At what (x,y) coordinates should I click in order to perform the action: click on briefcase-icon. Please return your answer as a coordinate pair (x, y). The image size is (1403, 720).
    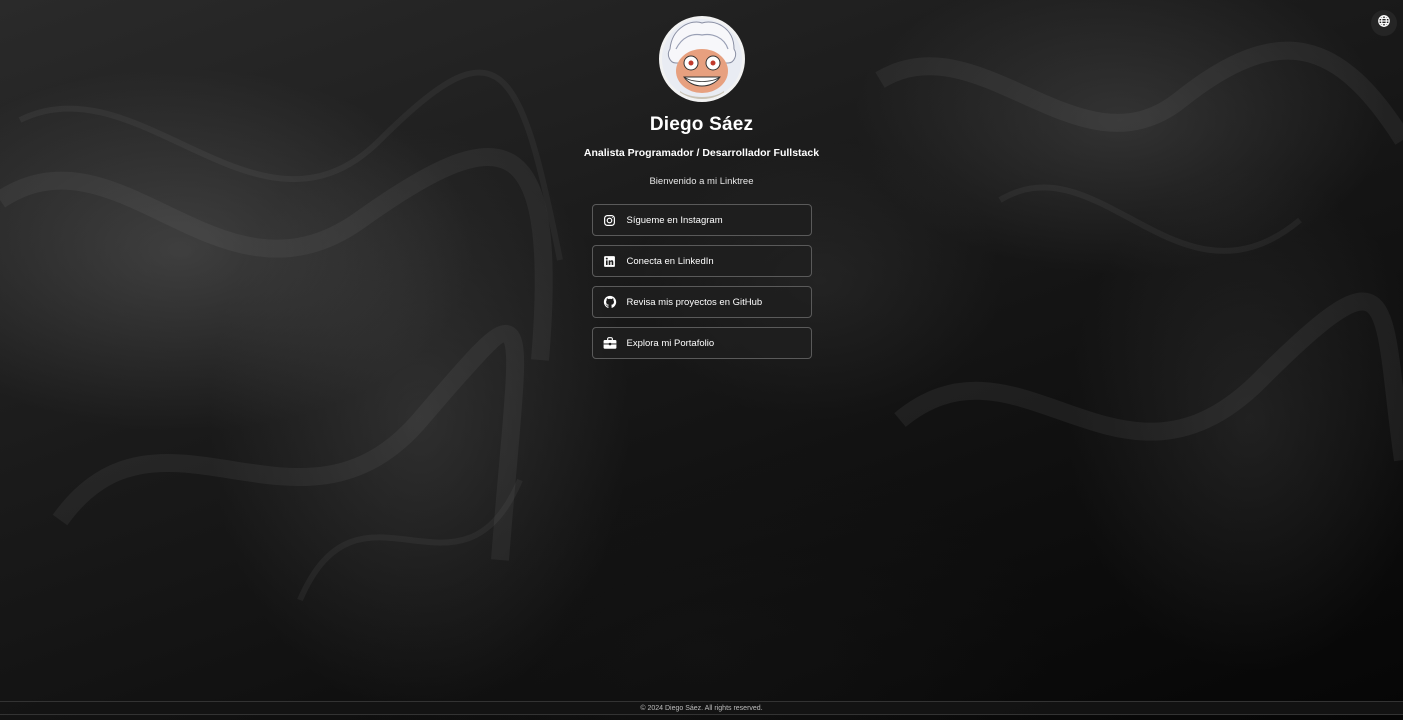
    Looking at the image, I should click on (610, 343).